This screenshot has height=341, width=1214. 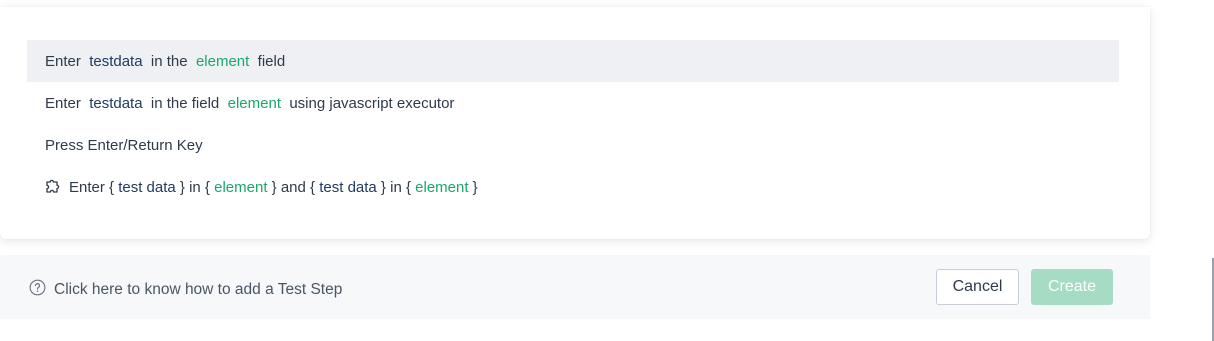 I want to click on option-text: }, so click(x=473, y=187).